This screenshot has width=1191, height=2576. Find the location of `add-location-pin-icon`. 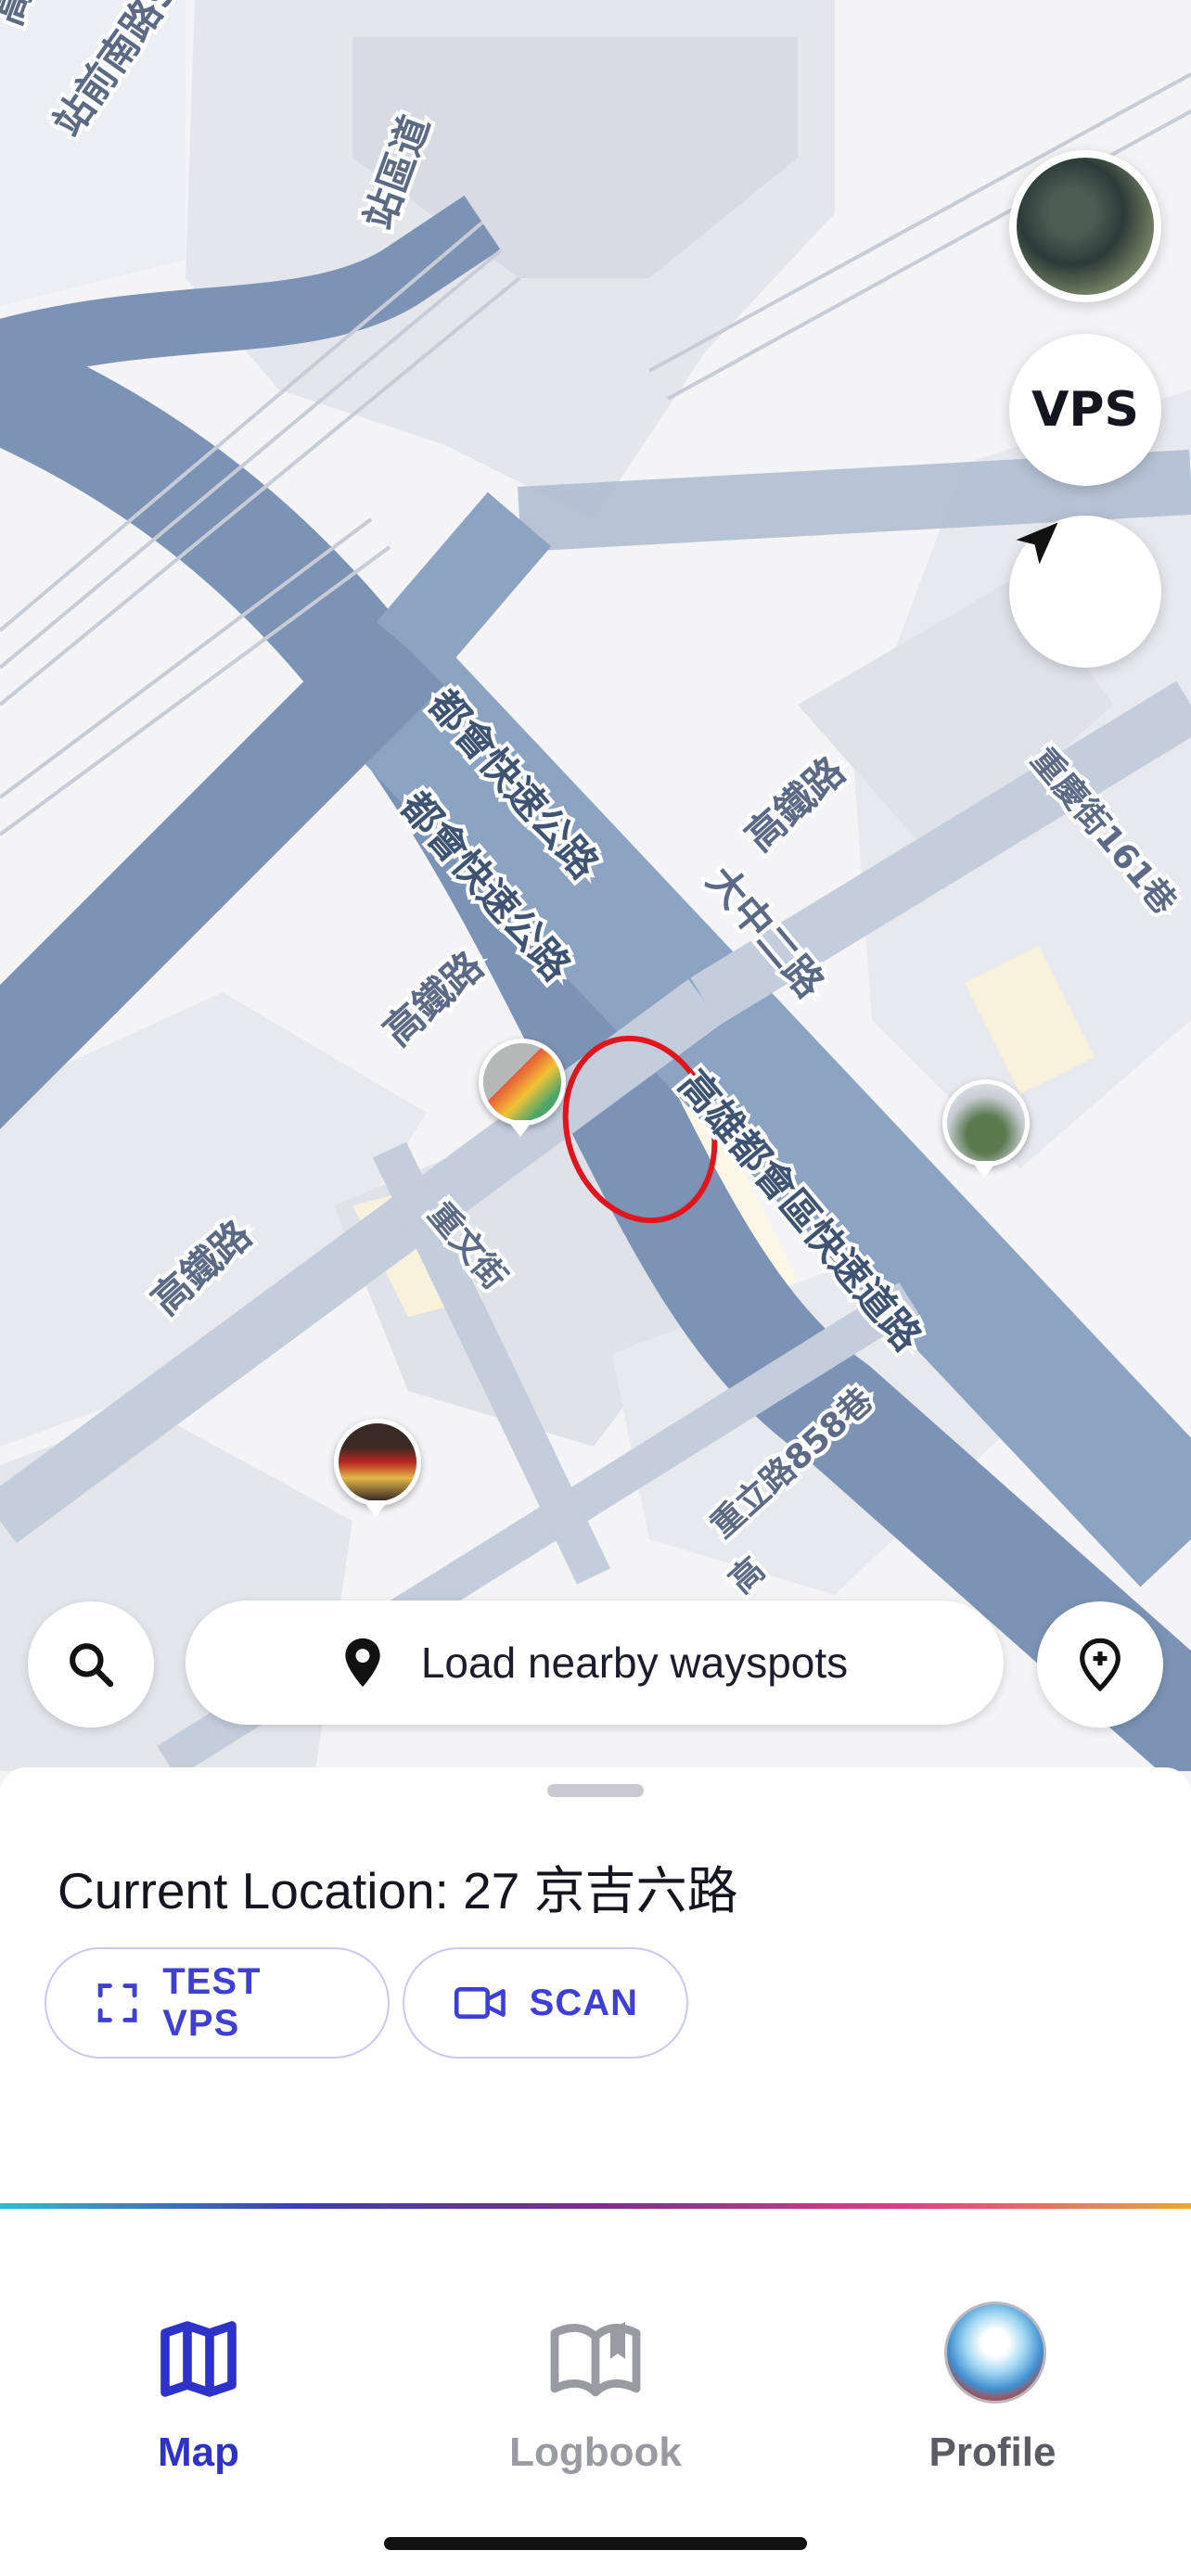

add-location-pin-icon is located at coordinates (1100, 1665).